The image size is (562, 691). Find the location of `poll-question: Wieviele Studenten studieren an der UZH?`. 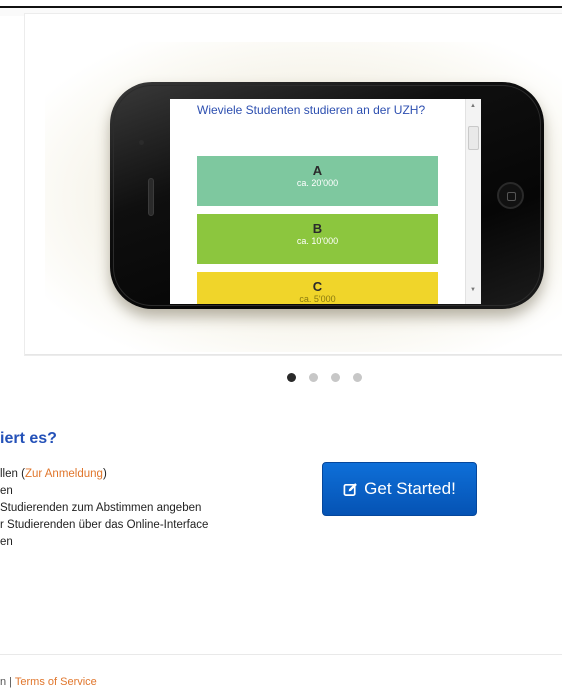

poll-question: Wieviele Studenten studieren an der UZH? is located at coordinates (311, 110).